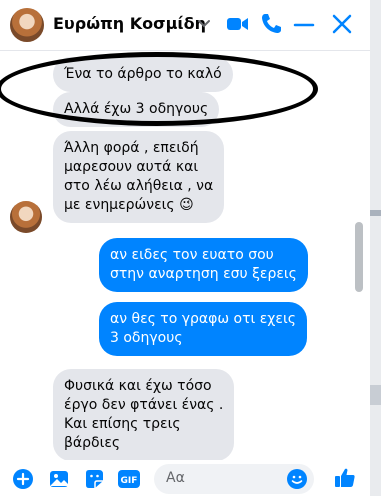  I want to click on video-call-icon, so click(238, 24).